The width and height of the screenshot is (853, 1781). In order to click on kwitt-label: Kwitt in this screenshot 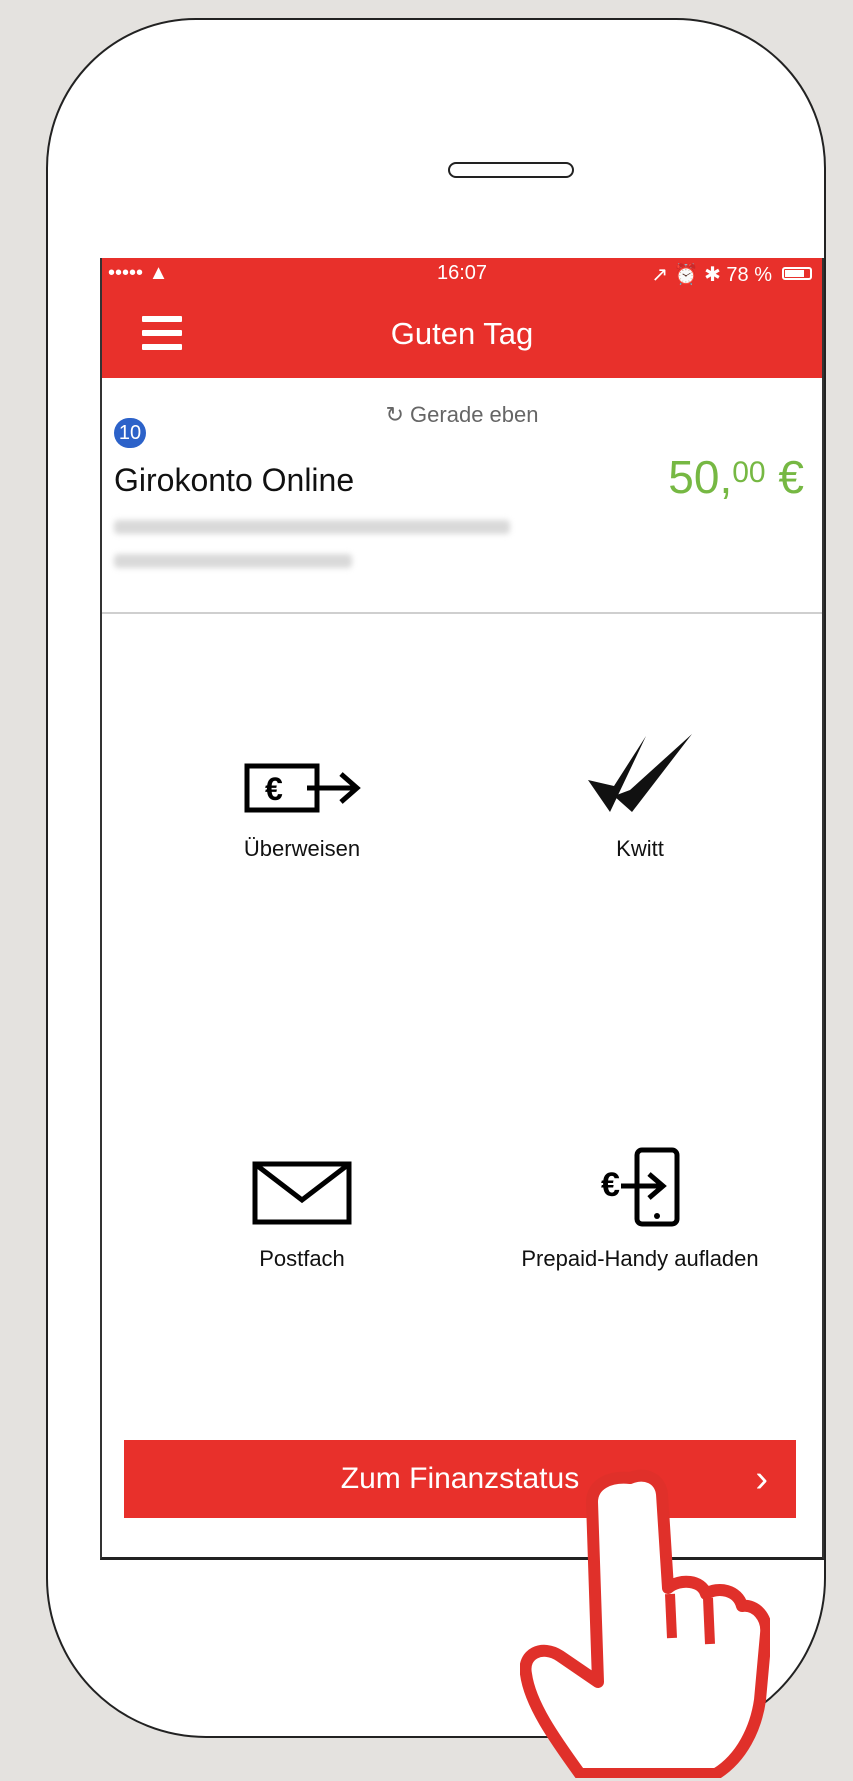, I will do `click(640, 848)`.